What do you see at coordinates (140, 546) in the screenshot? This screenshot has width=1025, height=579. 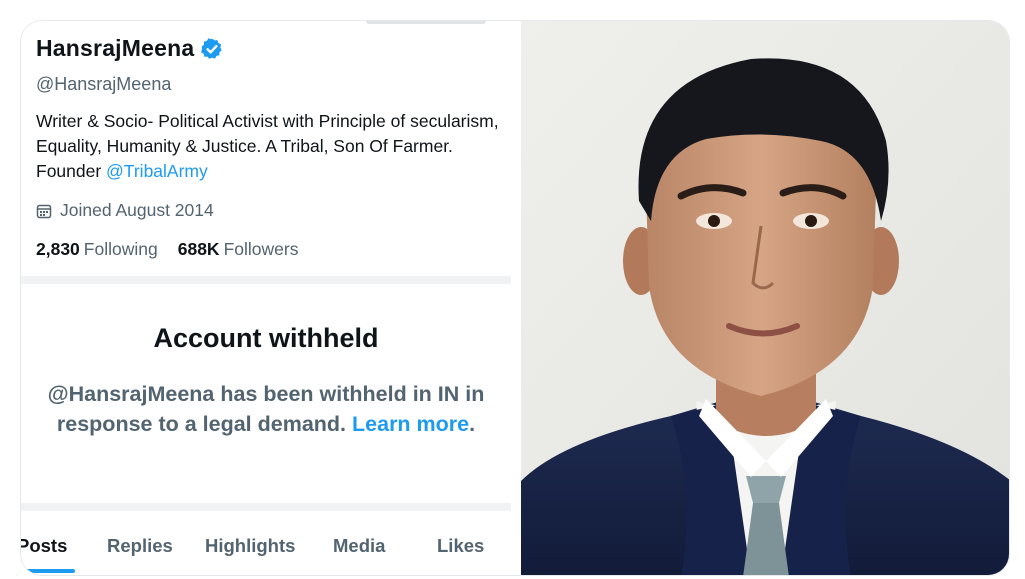 I see `tab-replies: Replies` at bounding box center [140, 546].